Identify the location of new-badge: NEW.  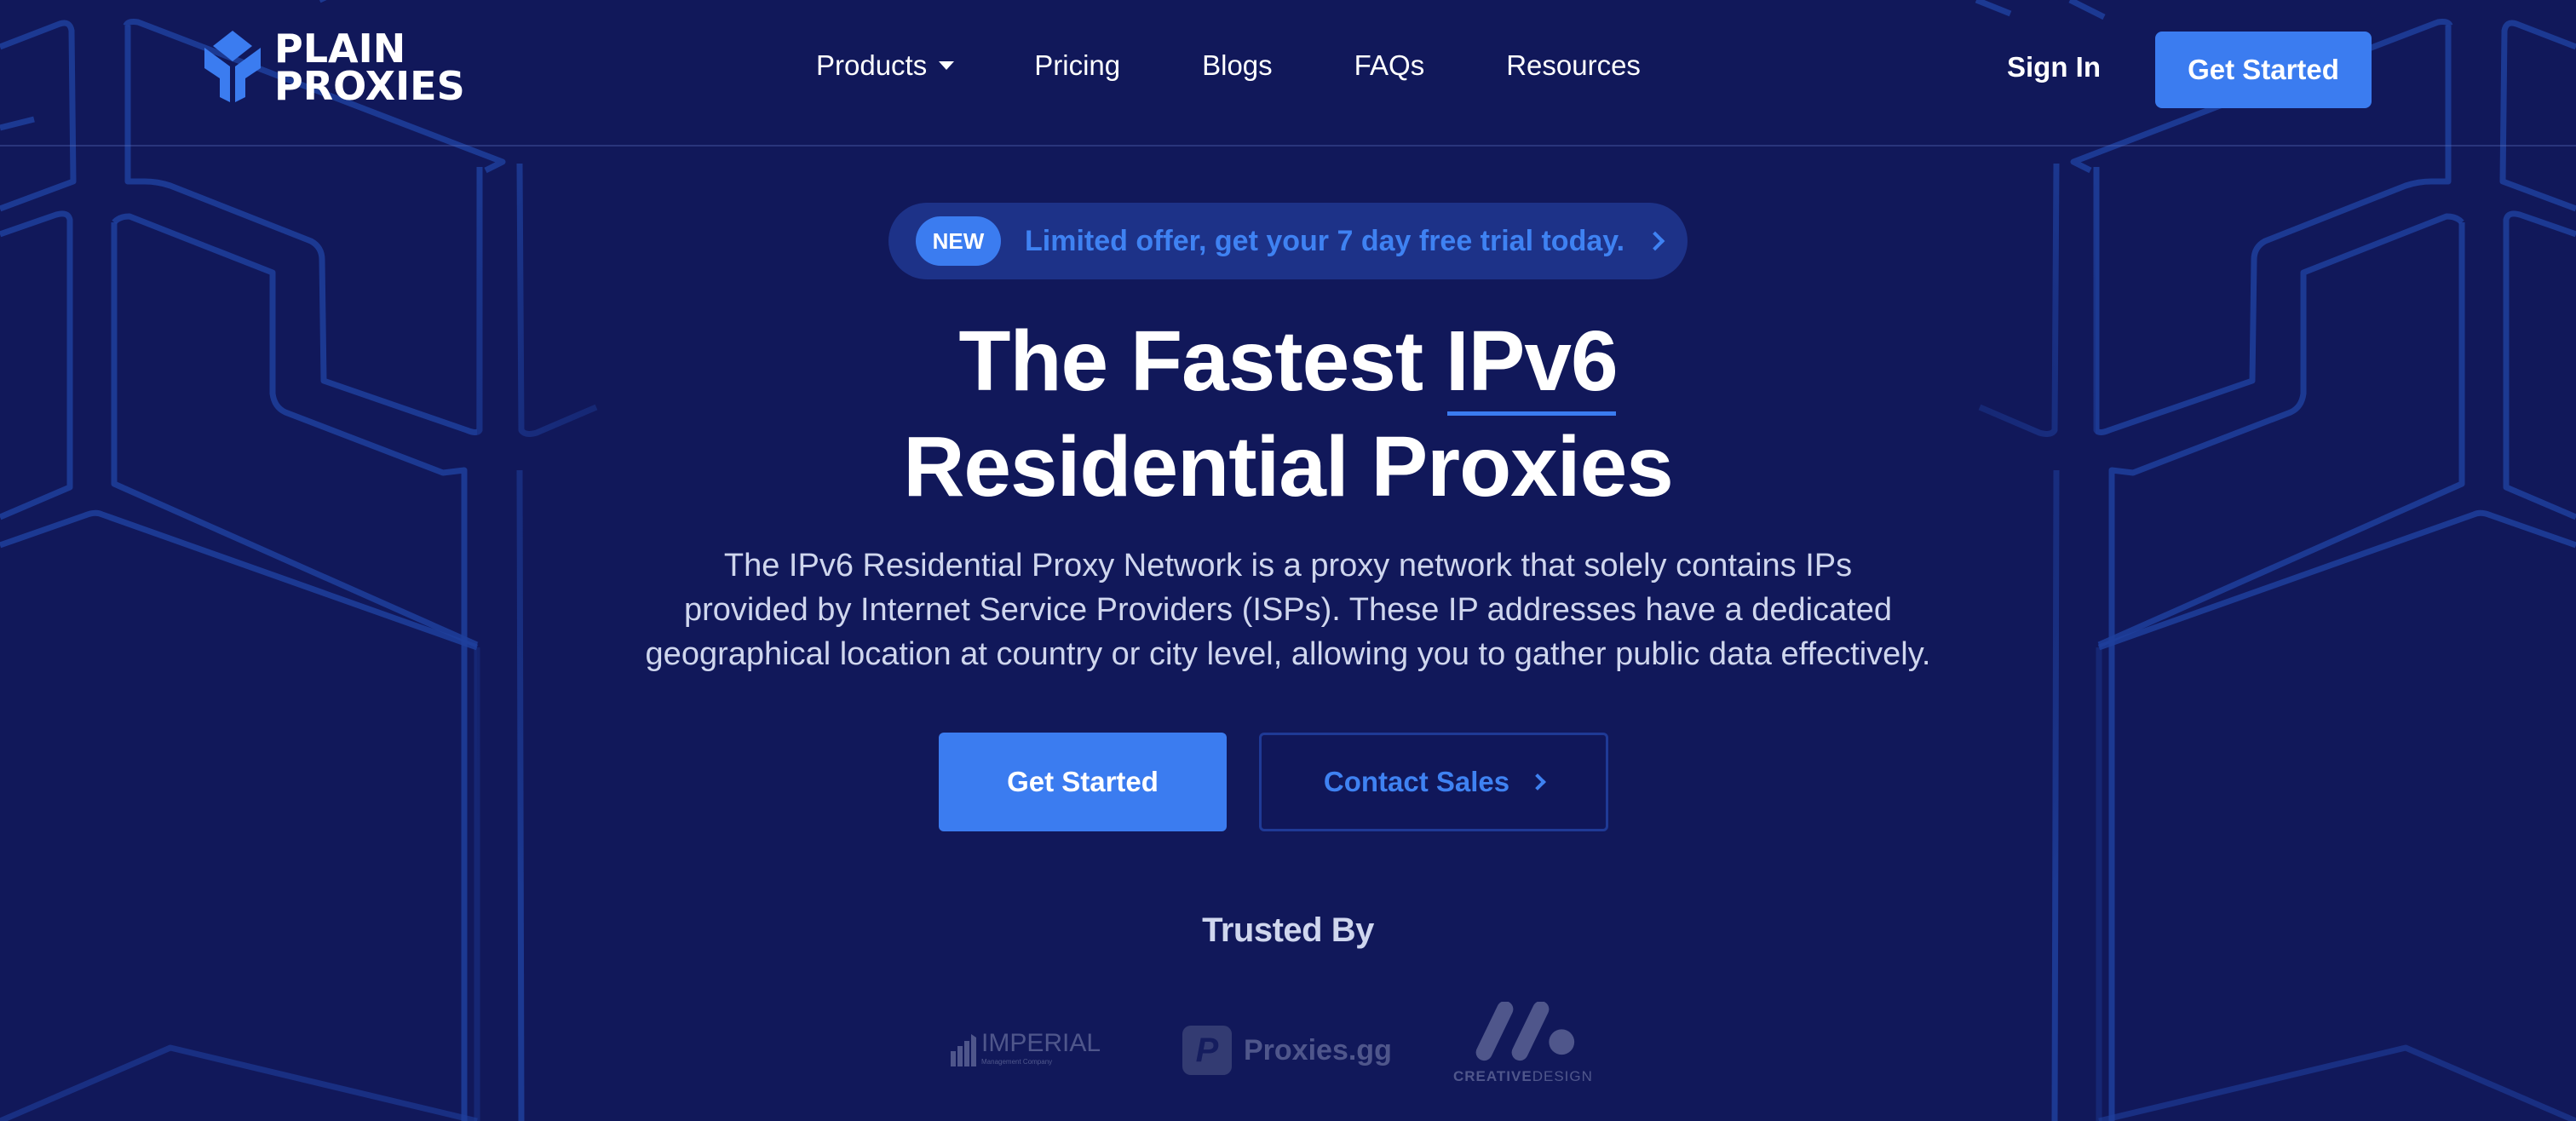
(959, 241).